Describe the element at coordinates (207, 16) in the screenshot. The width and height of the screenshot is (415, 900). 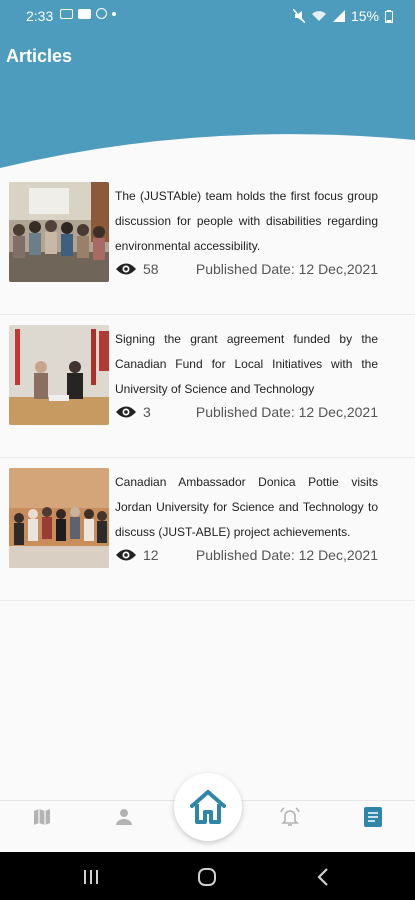
I see `status-bar: 2:33 15%` at that location.